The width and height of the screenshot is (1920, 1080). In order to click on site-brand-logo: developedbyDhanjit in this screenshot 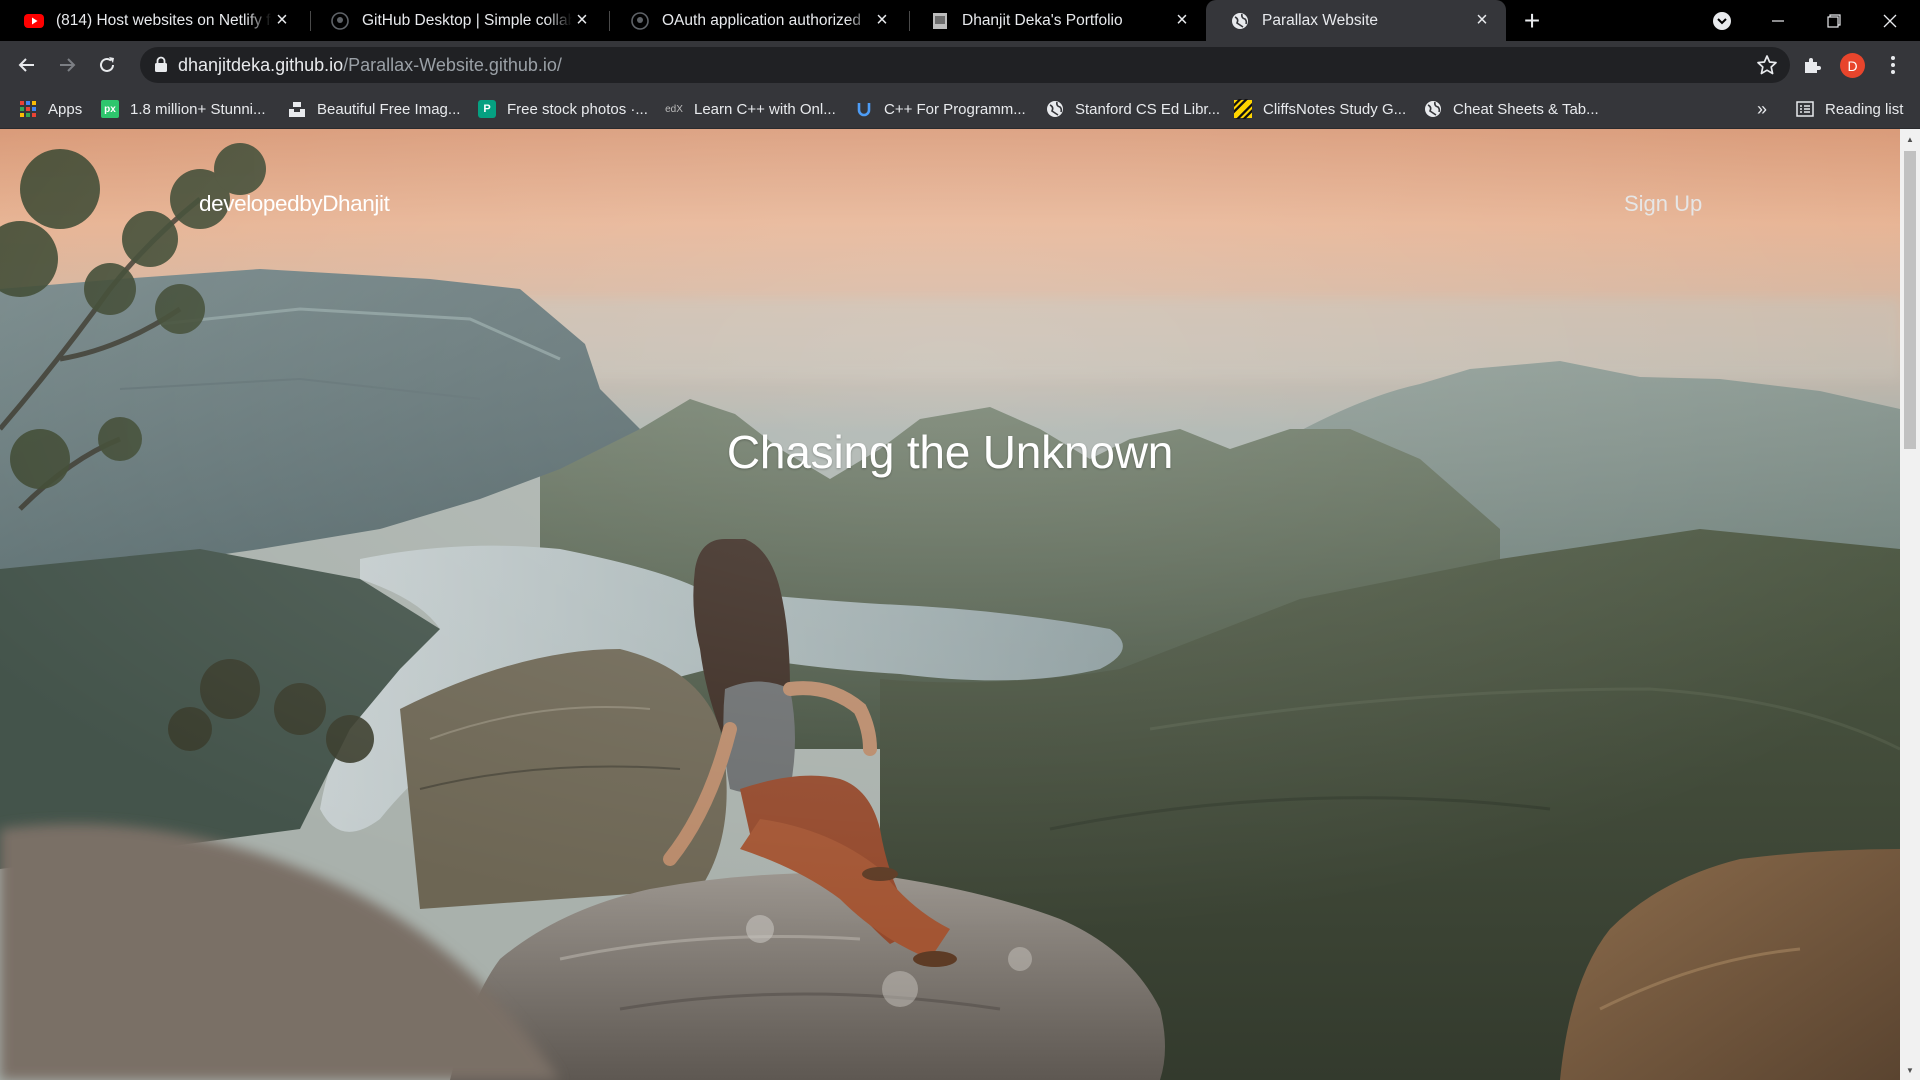, I will do `click(294, 204)`.